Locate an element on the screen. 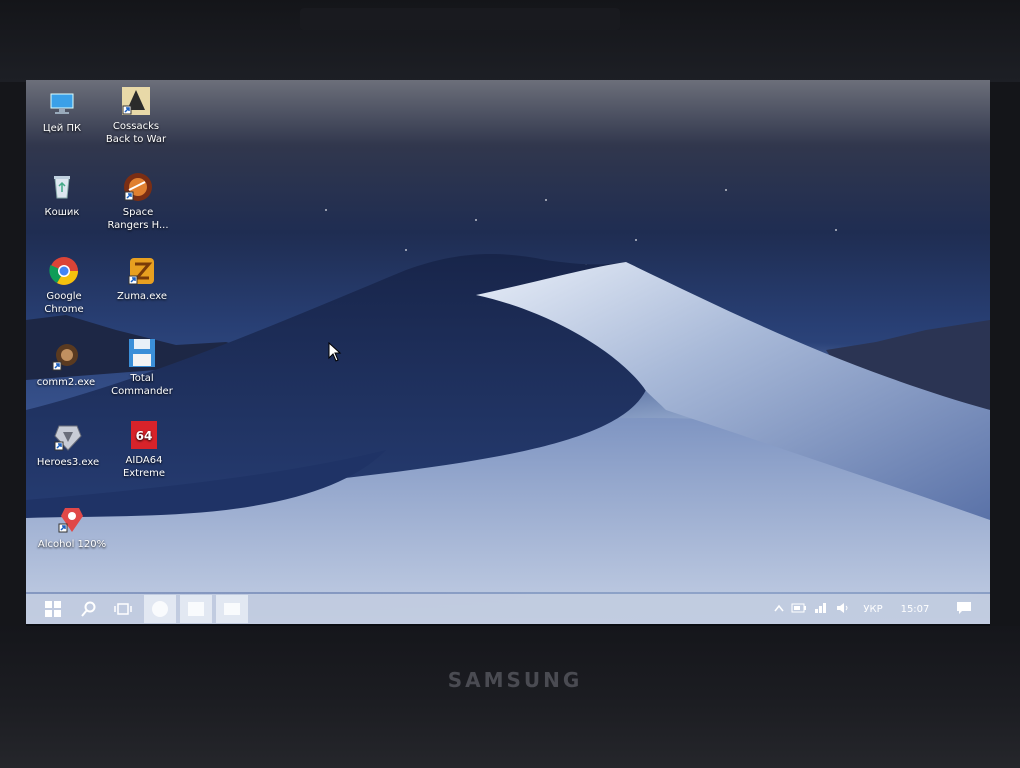 This screenshot has height=768, width=1020. action-center-button is located at coordinates (964, 609).